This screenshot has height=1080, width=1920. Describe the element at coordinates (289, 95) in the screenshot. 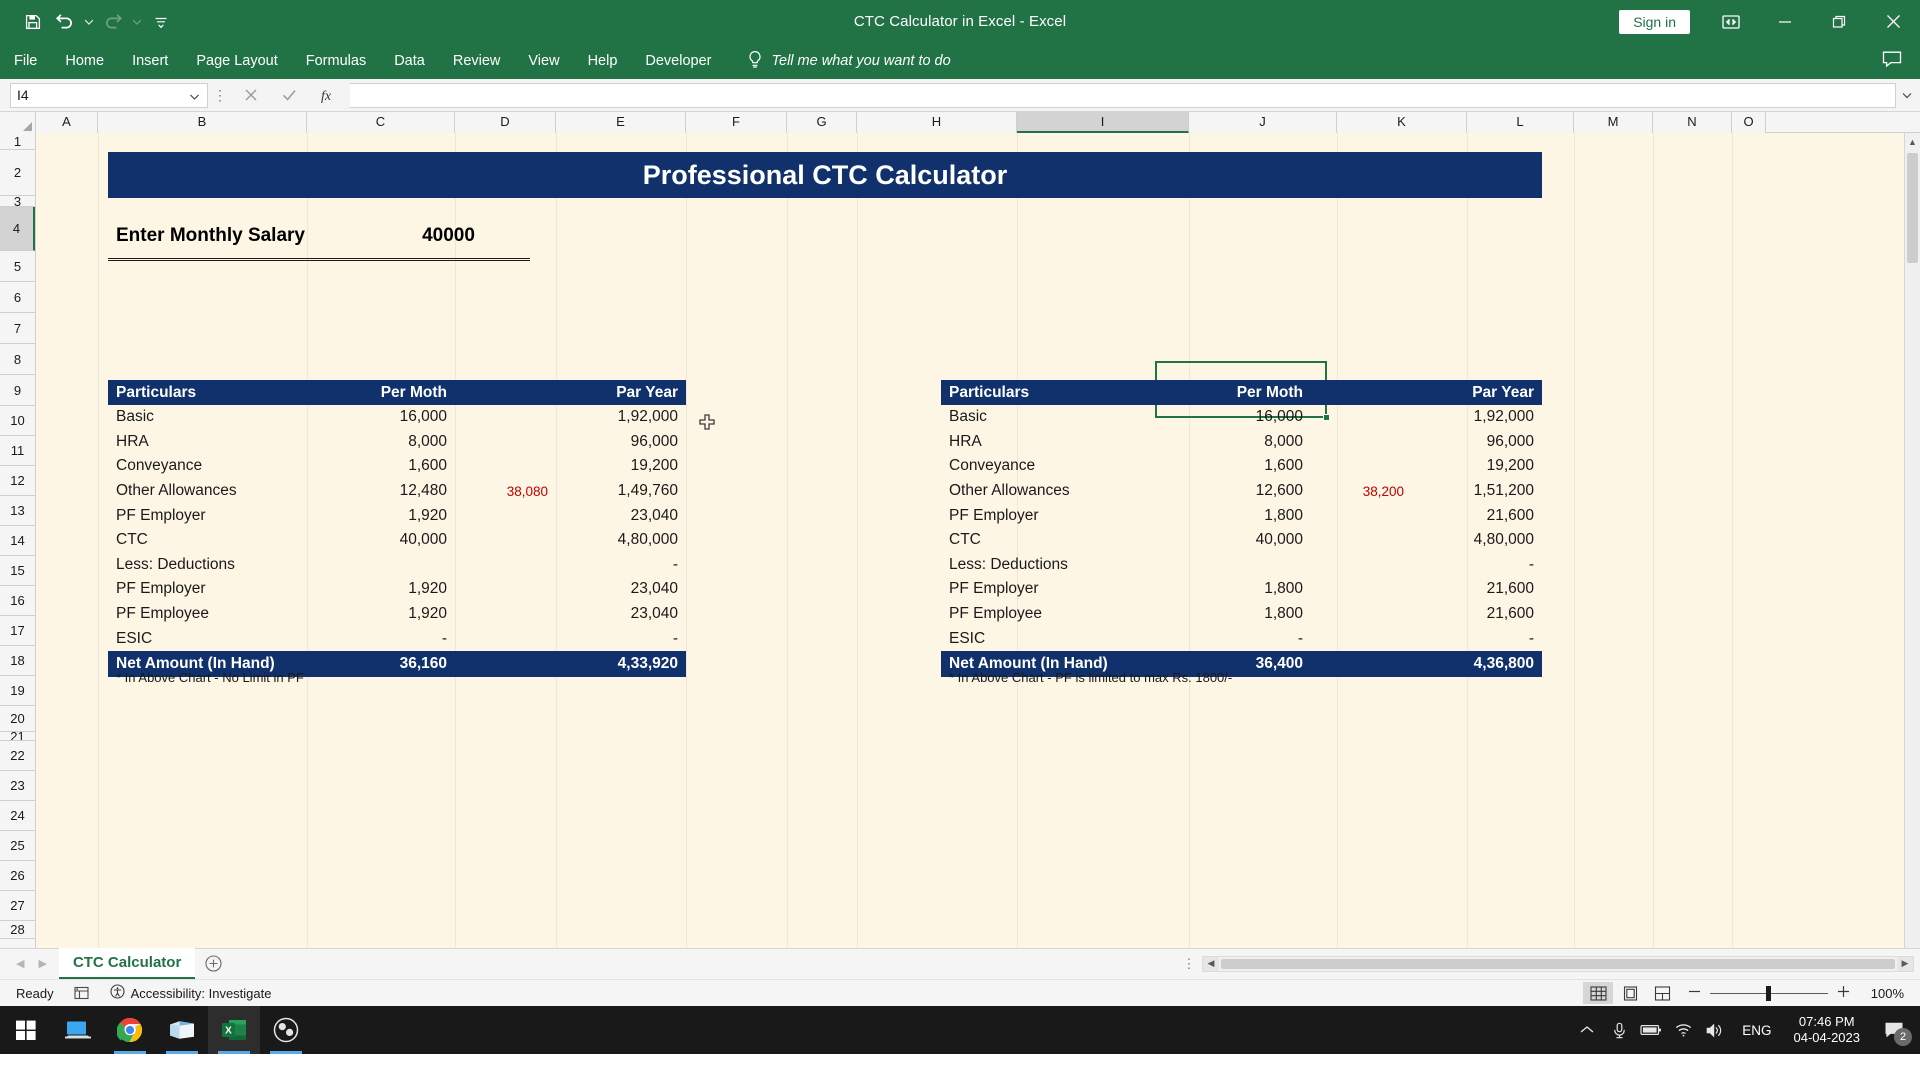

I see `enter-icon` at that location.